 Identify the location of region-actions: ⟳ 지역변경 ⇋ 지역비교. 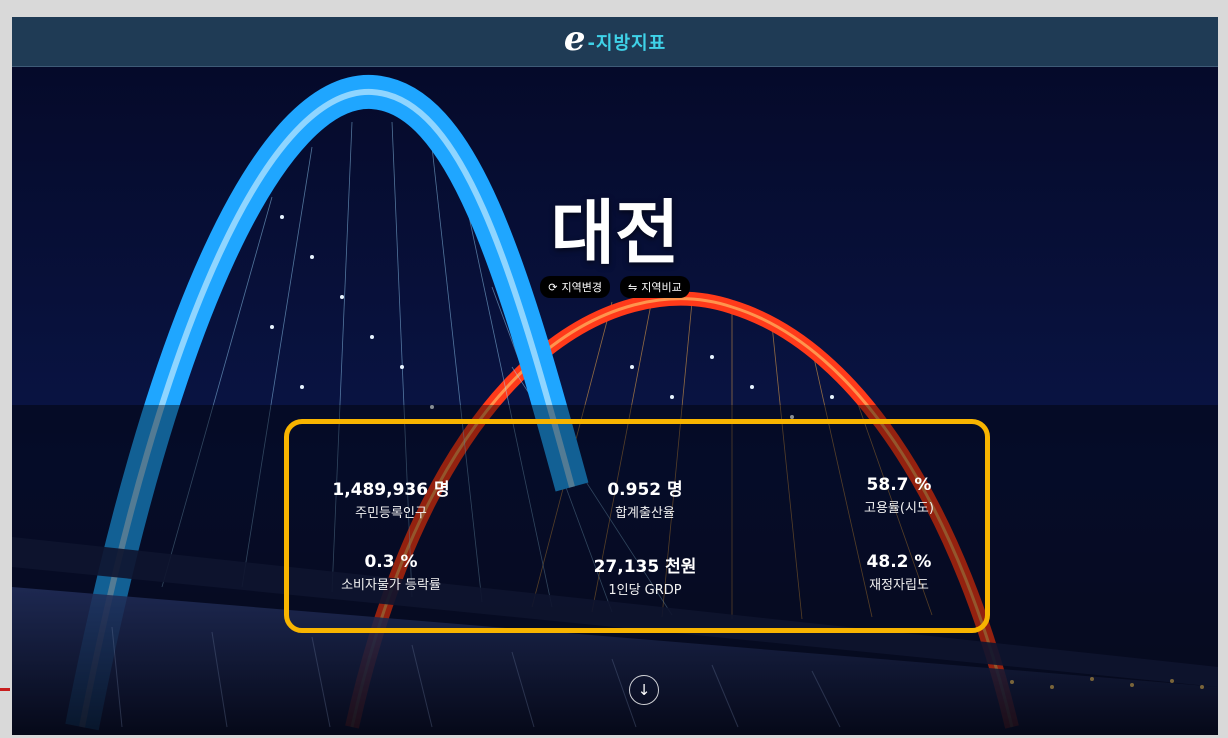
(615, 287).